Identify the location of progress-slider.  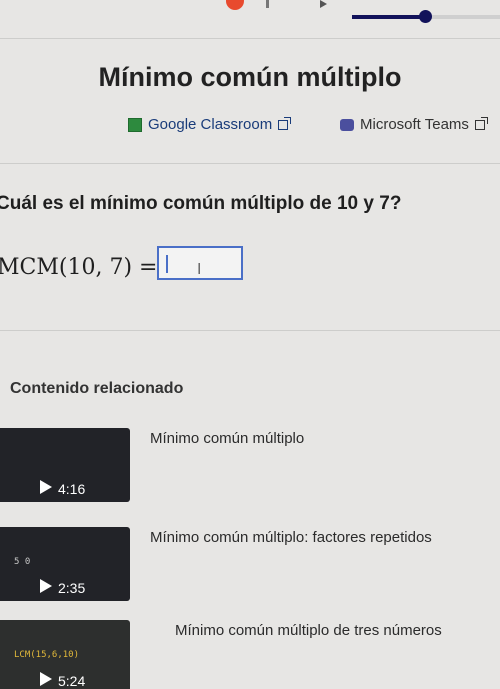
(426, 16).